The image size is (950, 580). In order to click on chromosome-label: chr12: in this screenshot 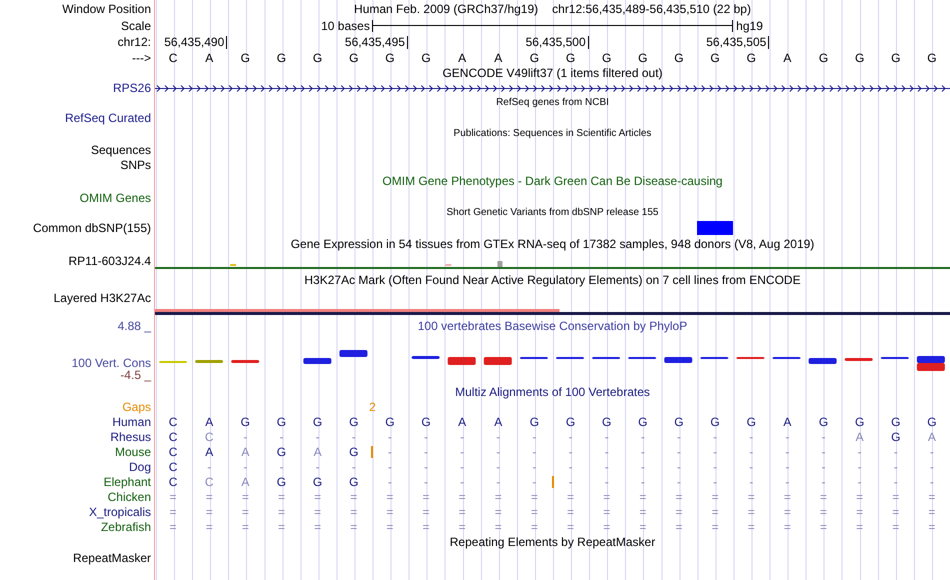, I will do `click(134, 42)`.